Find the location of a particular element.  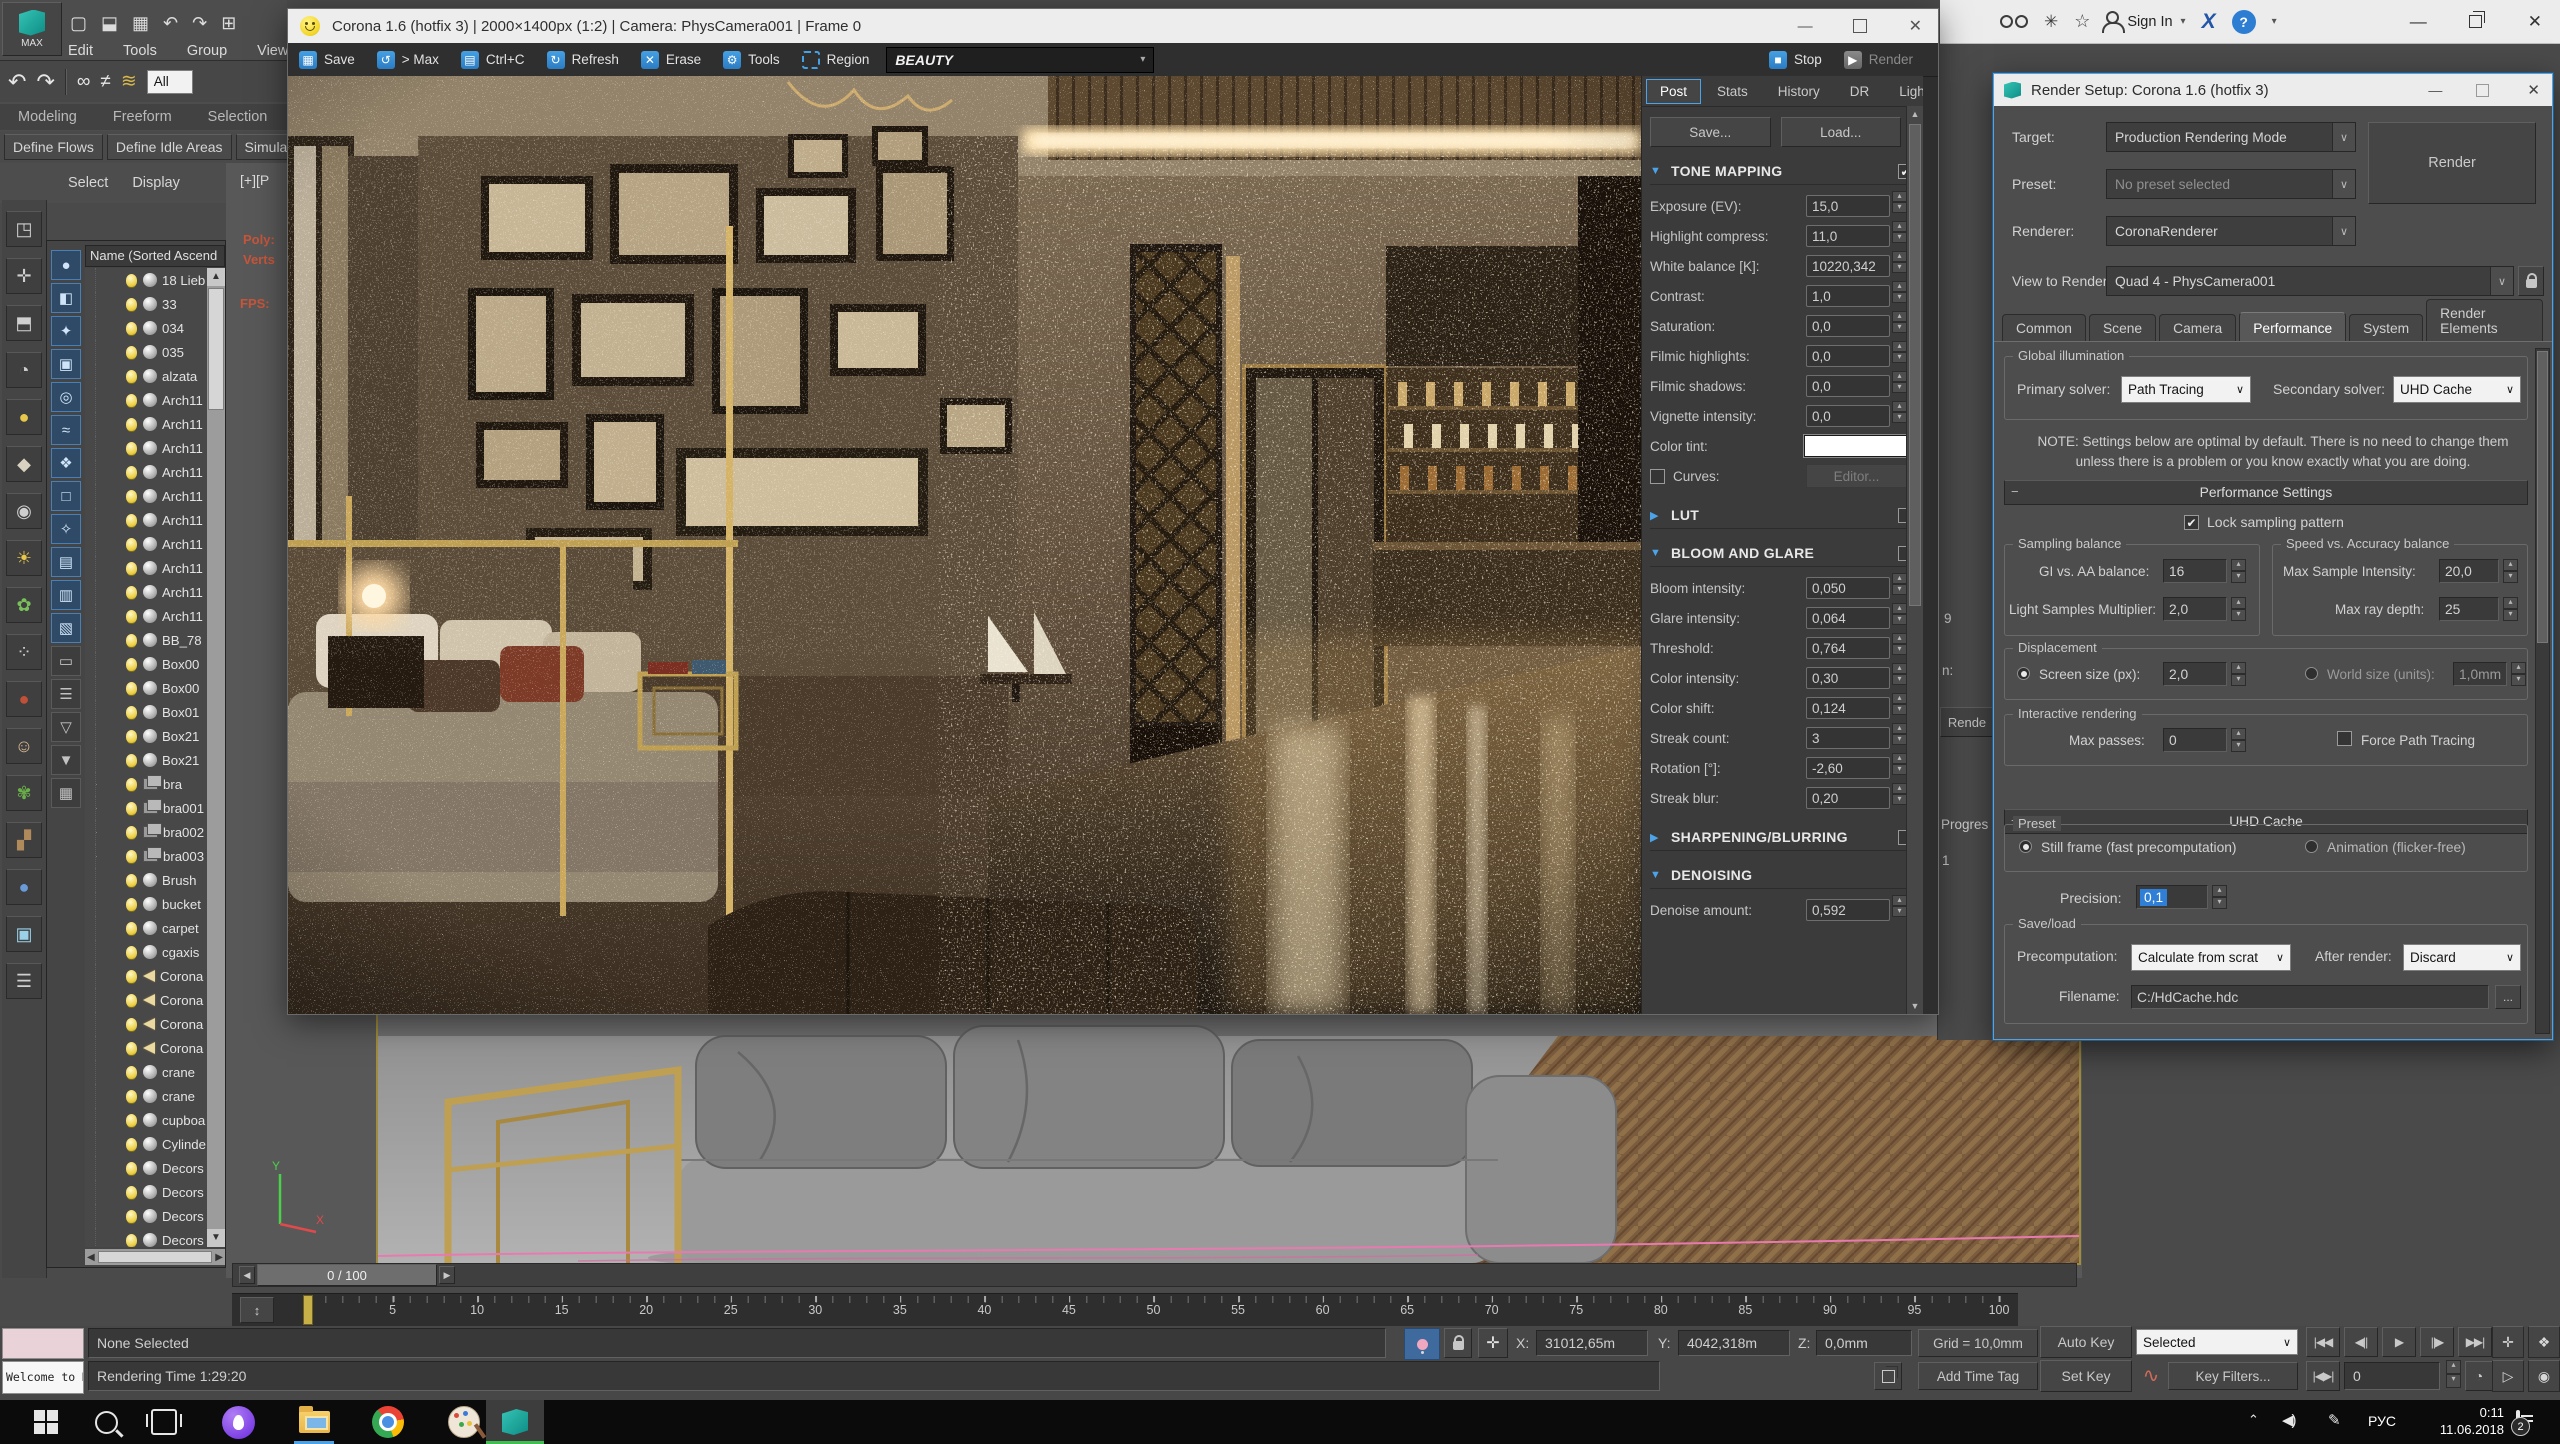

explorer-tool-icon-0: ▭ is located at coordinates (66, 661).